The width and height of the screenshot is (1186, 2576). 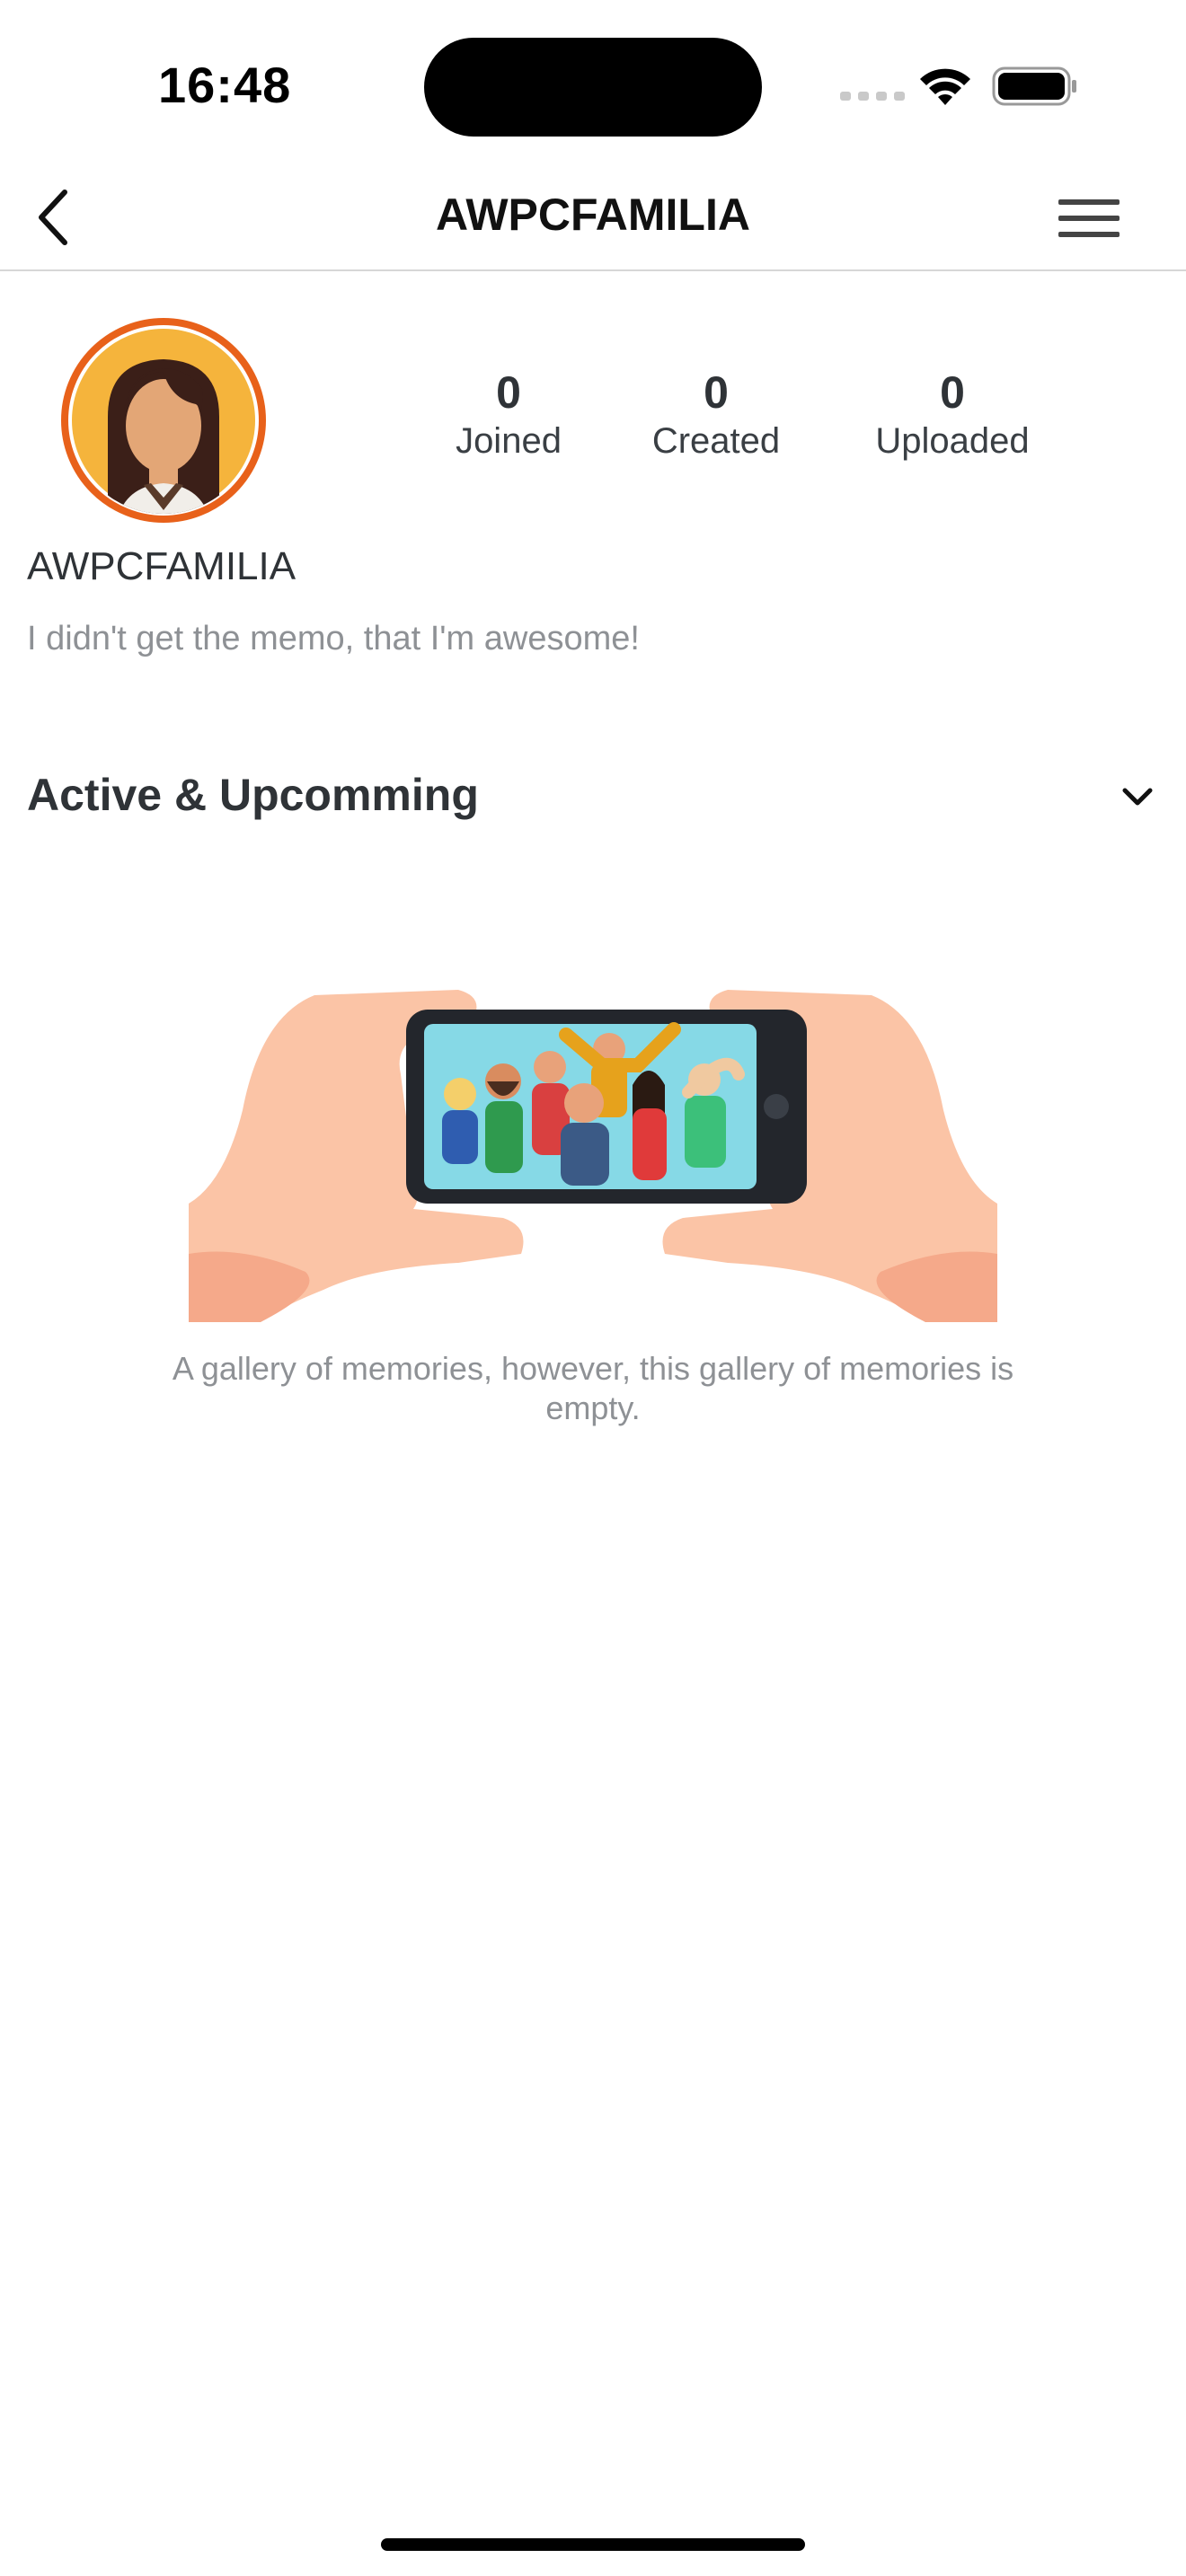 What do you see at coordinates (945, 86) in the screenshot?
I see `wifi-icon` at bounding box center [945, 86].